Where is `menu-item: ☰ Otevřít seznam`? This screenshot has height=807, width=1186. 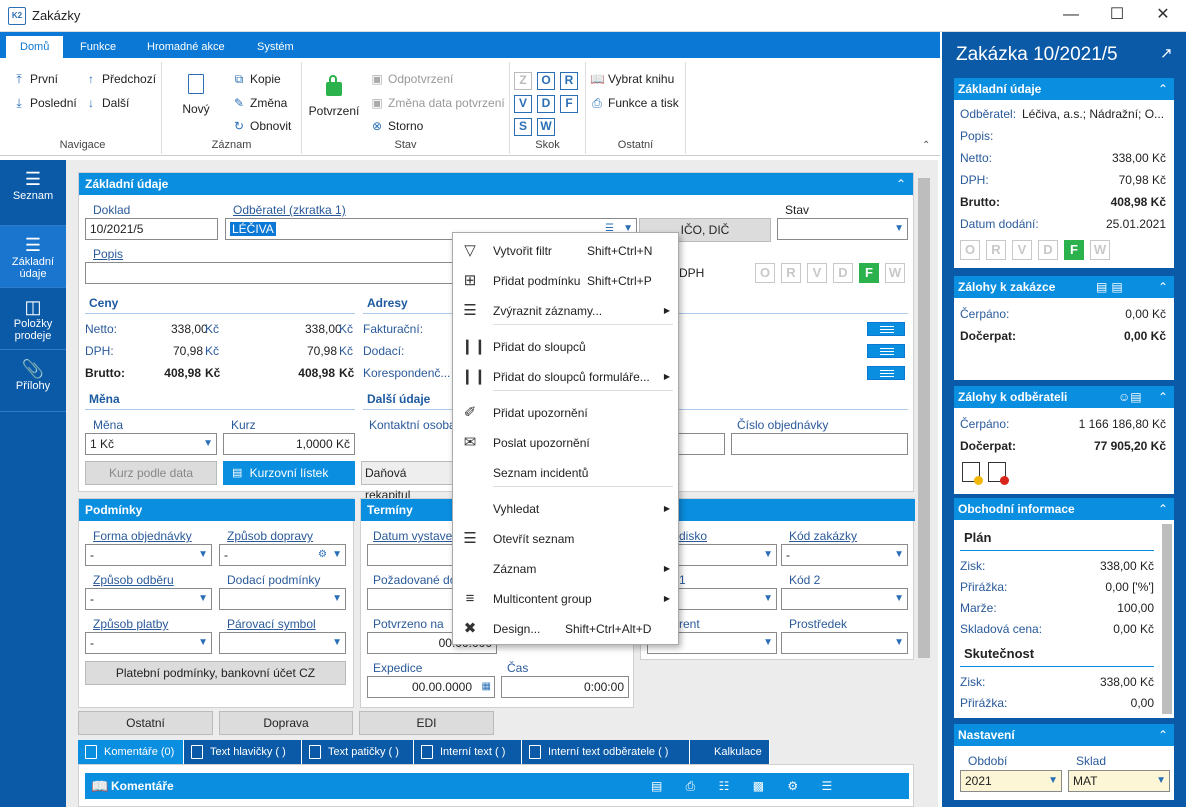
menu-item: ☰ Otevřít seznam is located at coordinates (566, 539).